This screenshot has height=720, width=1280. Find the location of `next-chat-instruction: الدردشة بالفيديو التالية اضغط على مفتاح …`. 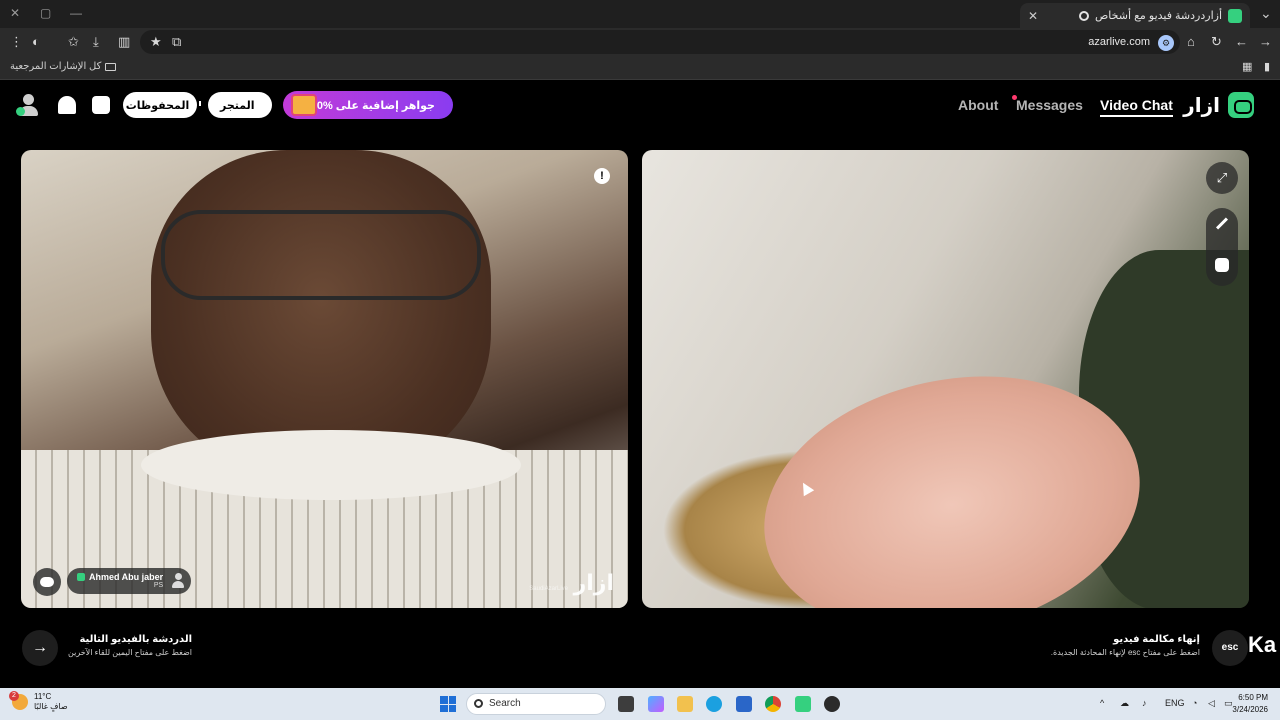

next-chat-instruction: الدردشة بالفيديو التالية اضغط على مفتاح … is located at coordinates (130, 645).